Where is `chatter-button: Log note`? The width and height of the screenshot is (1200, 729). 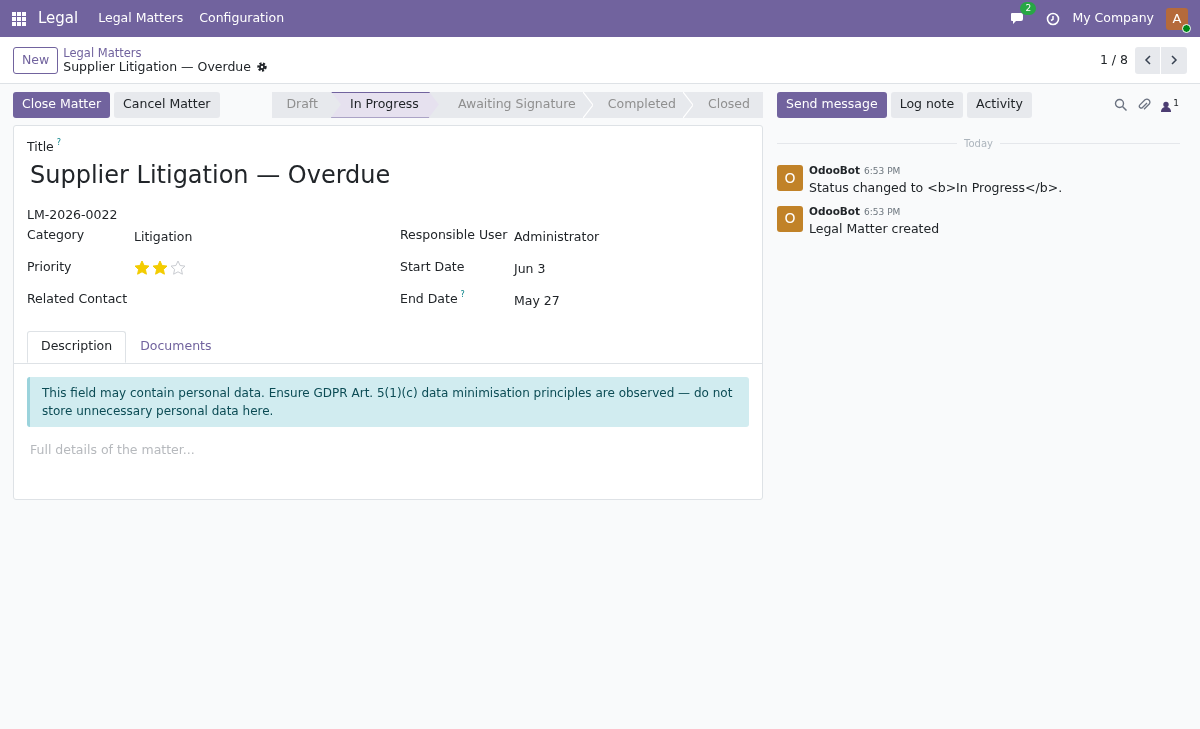 chatter-button: Log note is located at coordinates (927, 104).